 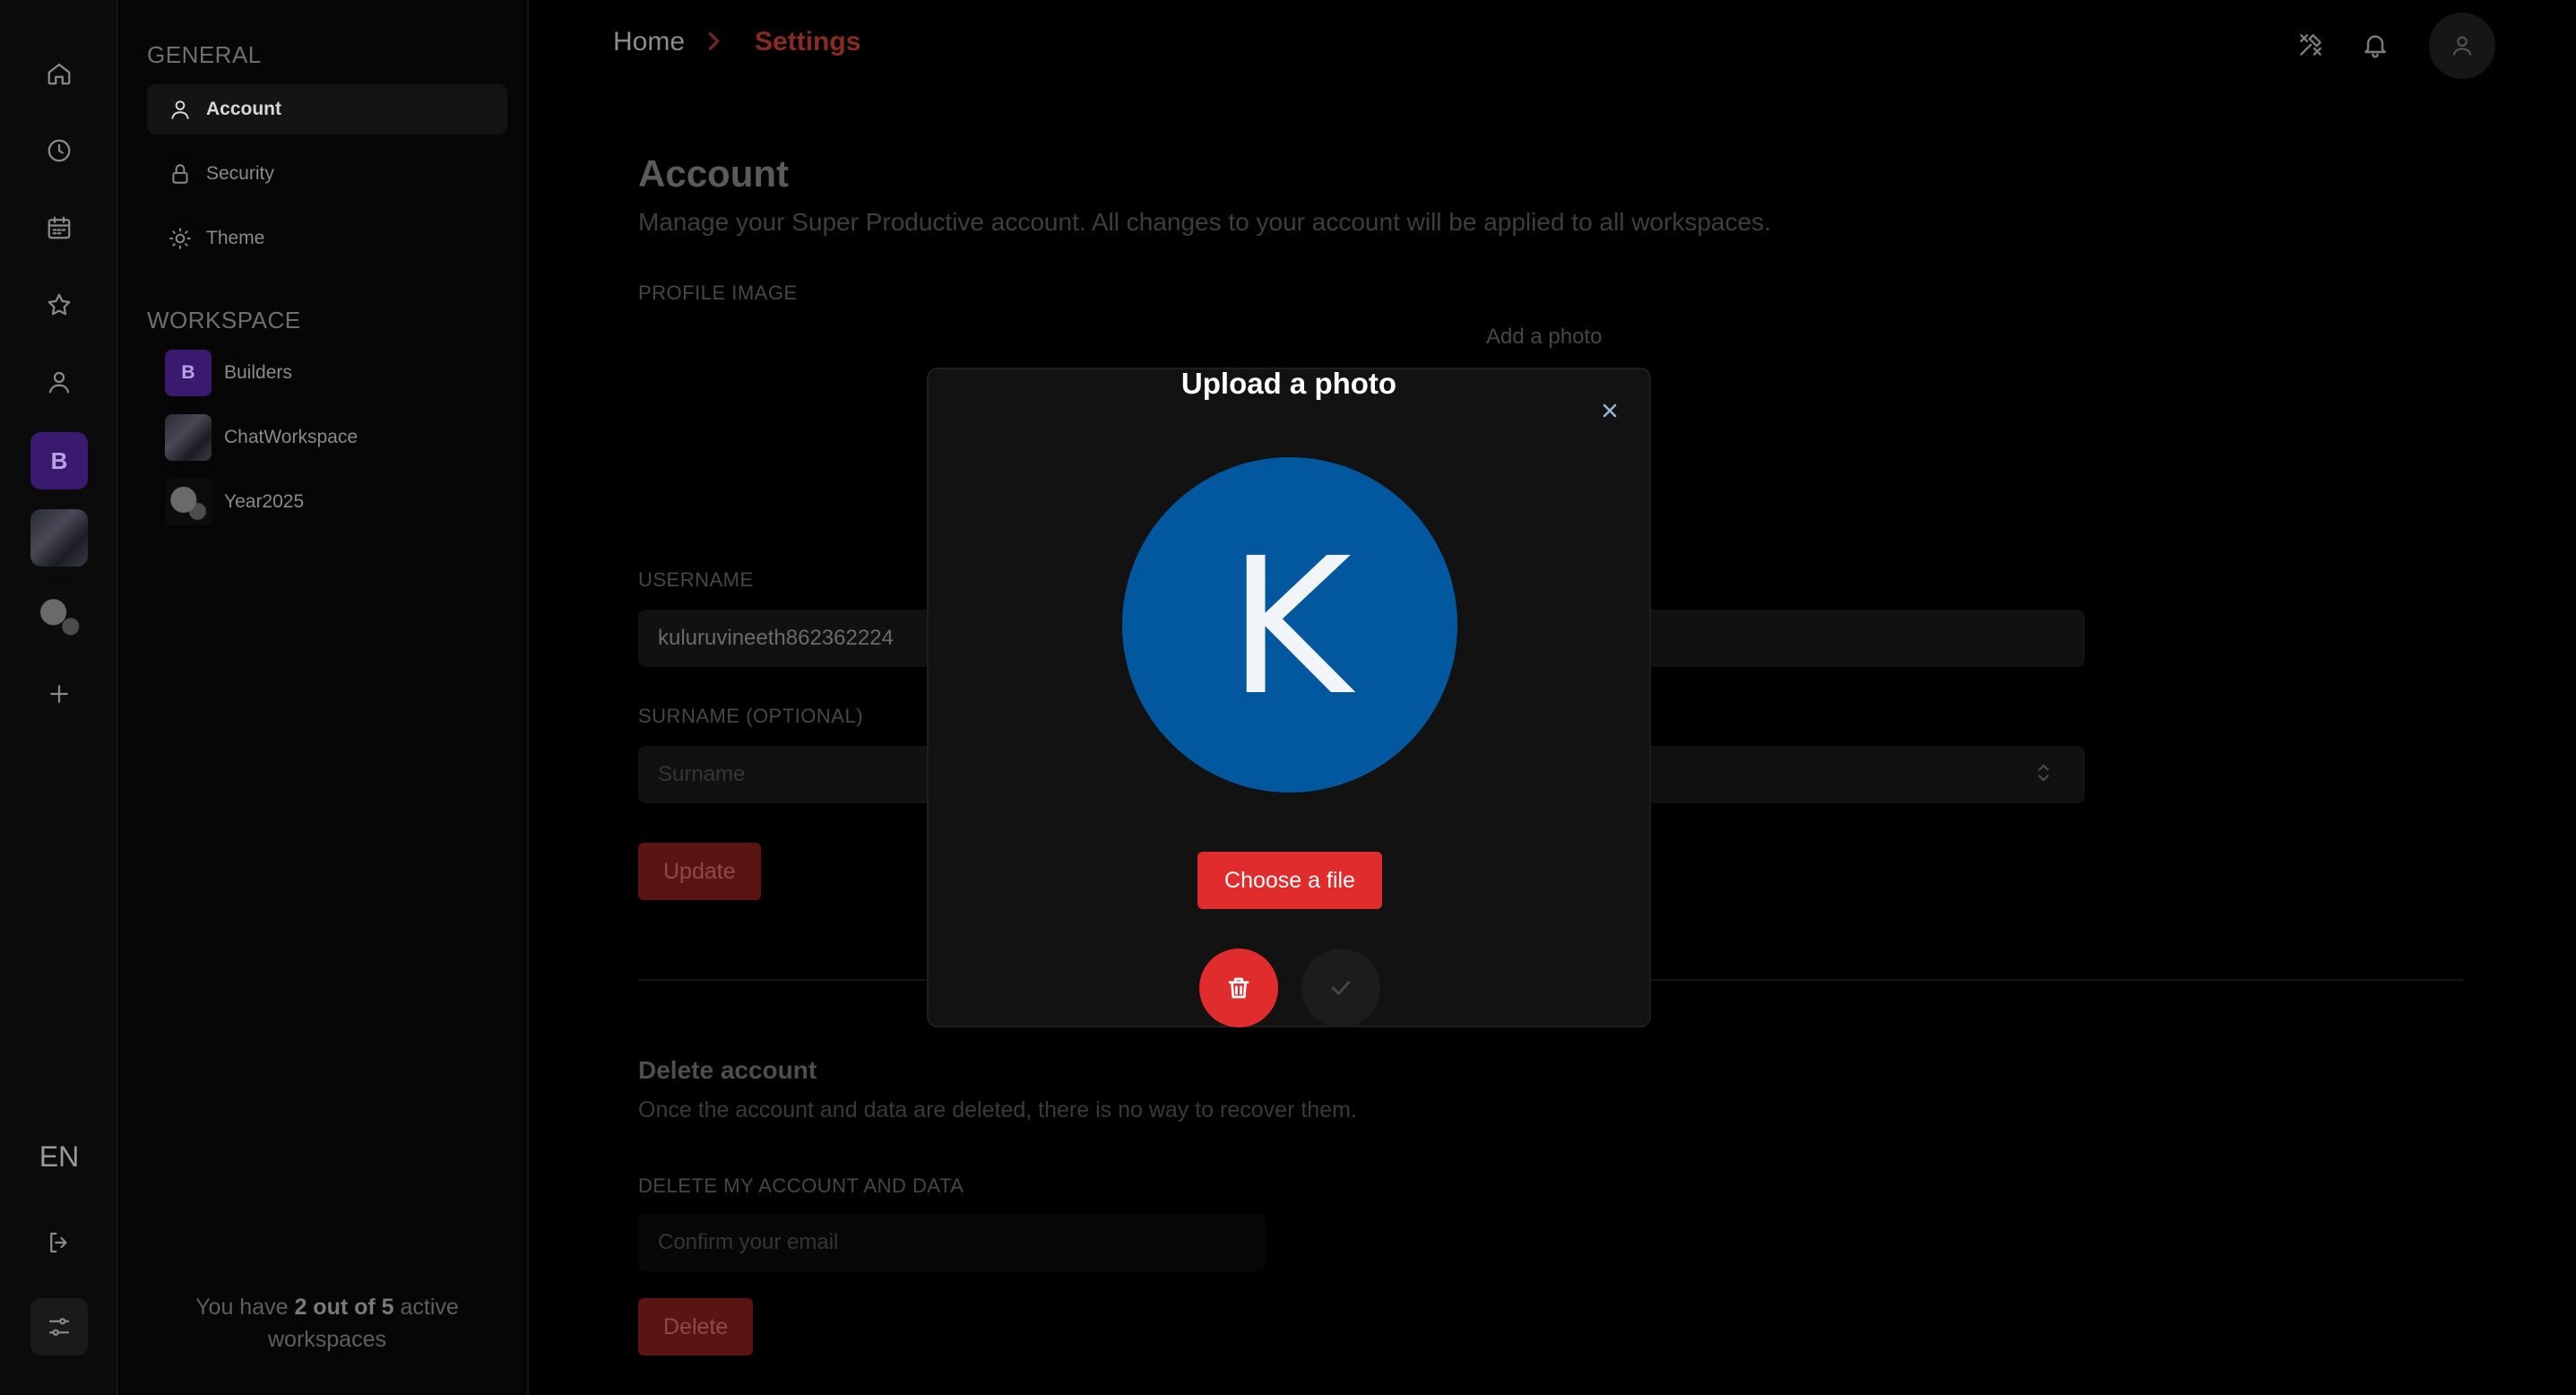 I want to click on active-workspaces-count: 2 out of 5, so click(x=344, y=1307).